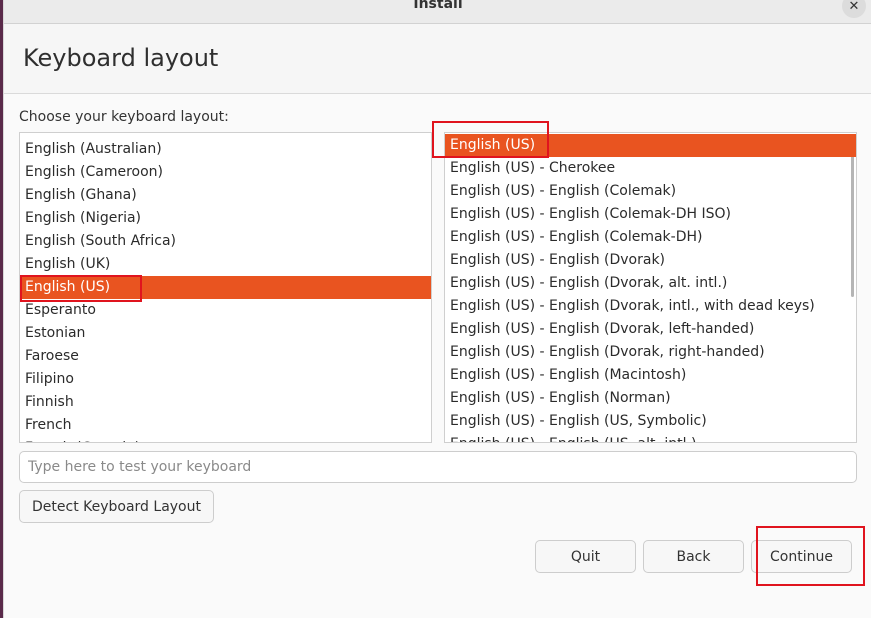 The image size is (871, 618). What do you see at coordinates (650, 260) in the screenshot?
I see `variant-item: English (US) - English (Dvorak)` at bounding box center [650, 260].